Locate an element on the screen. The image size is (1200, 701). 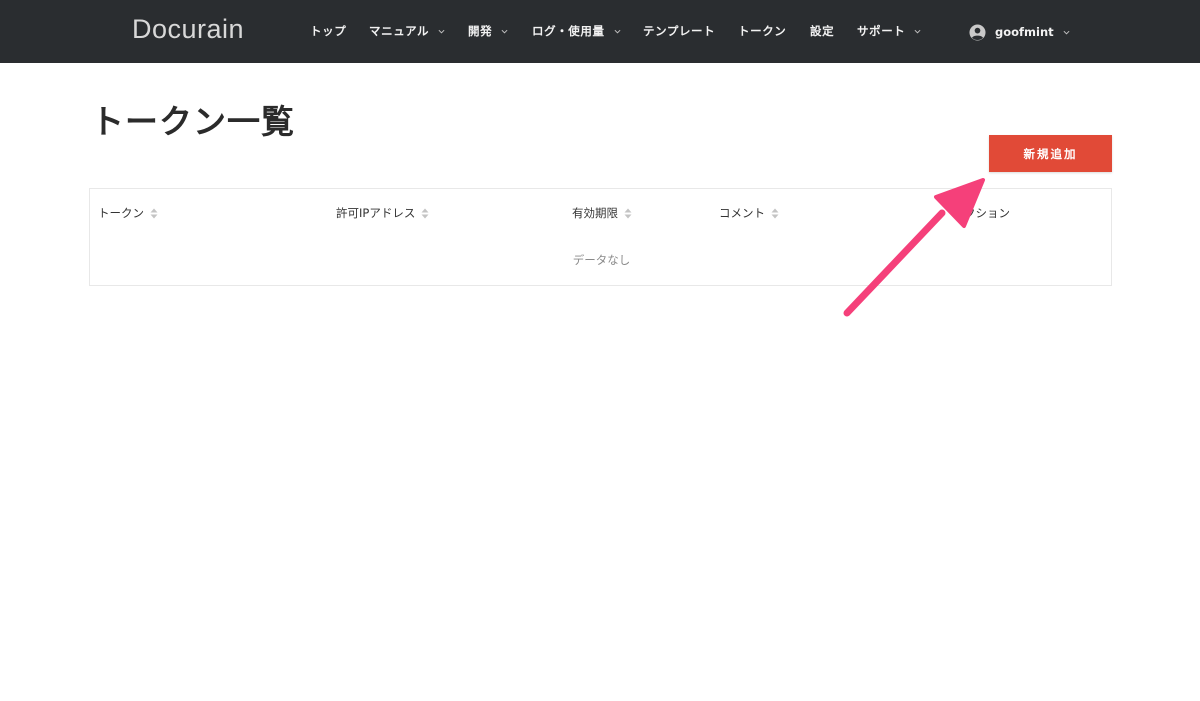
table-empty-message: データなし is located at coordinates (601, 260).